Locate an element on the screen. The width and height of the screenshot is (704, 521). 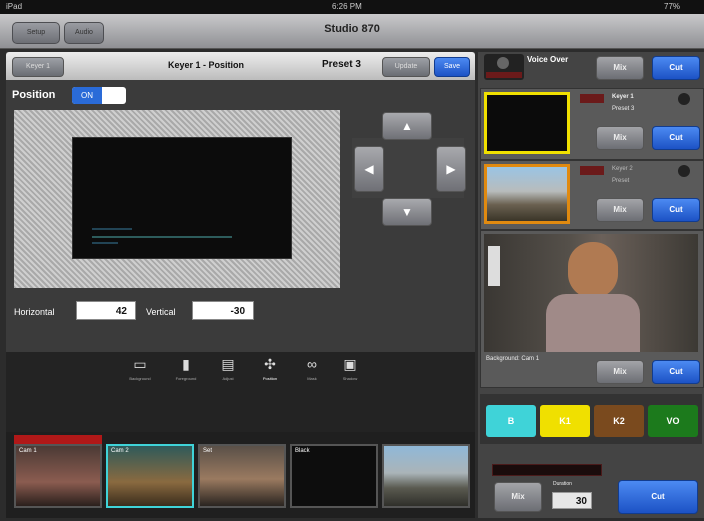
tool-label: Foreground is located at coordinates (186, 378).